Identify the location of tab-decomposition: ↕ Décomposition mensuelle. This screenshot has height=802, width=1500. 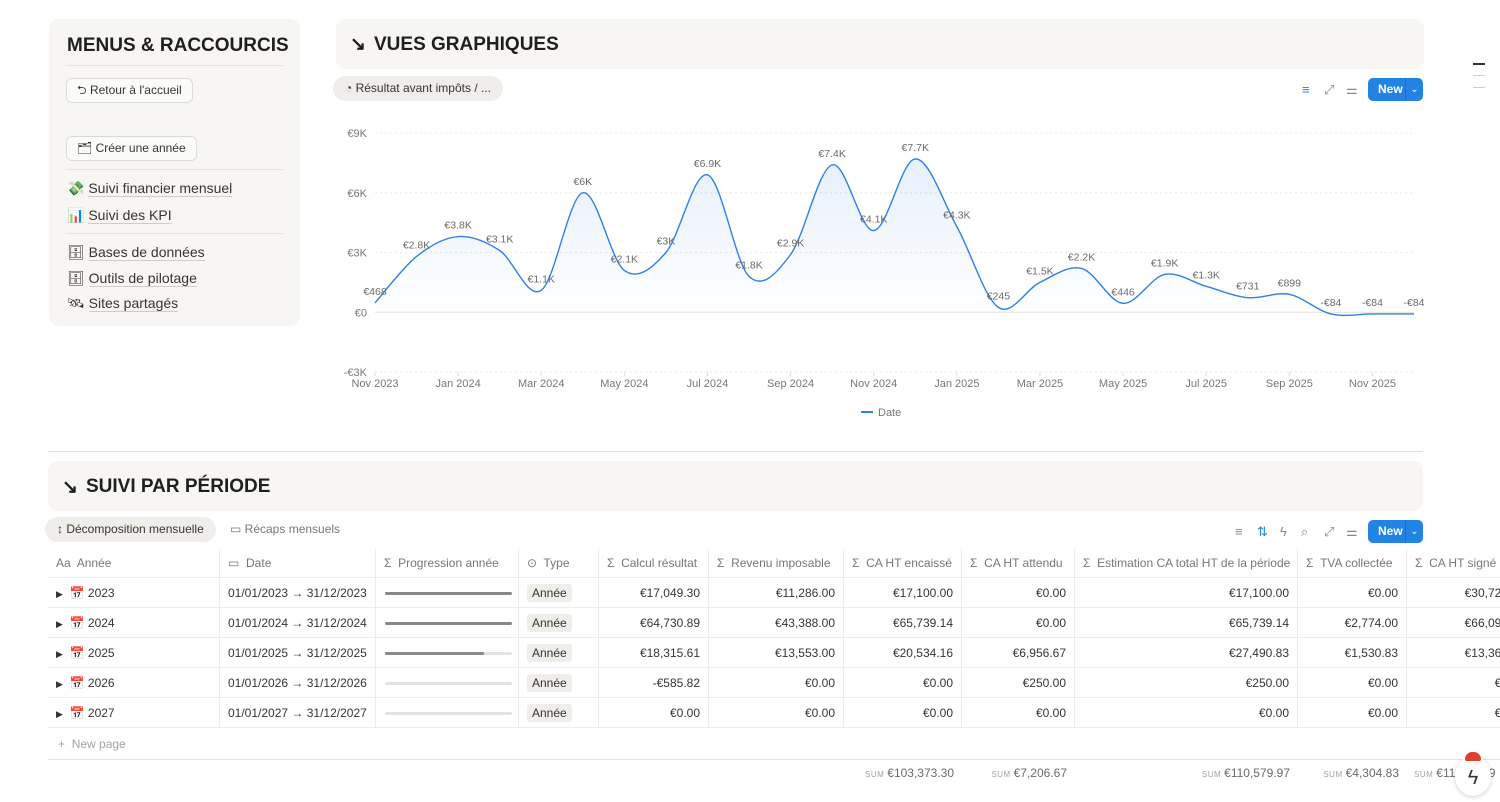
(130, 529).